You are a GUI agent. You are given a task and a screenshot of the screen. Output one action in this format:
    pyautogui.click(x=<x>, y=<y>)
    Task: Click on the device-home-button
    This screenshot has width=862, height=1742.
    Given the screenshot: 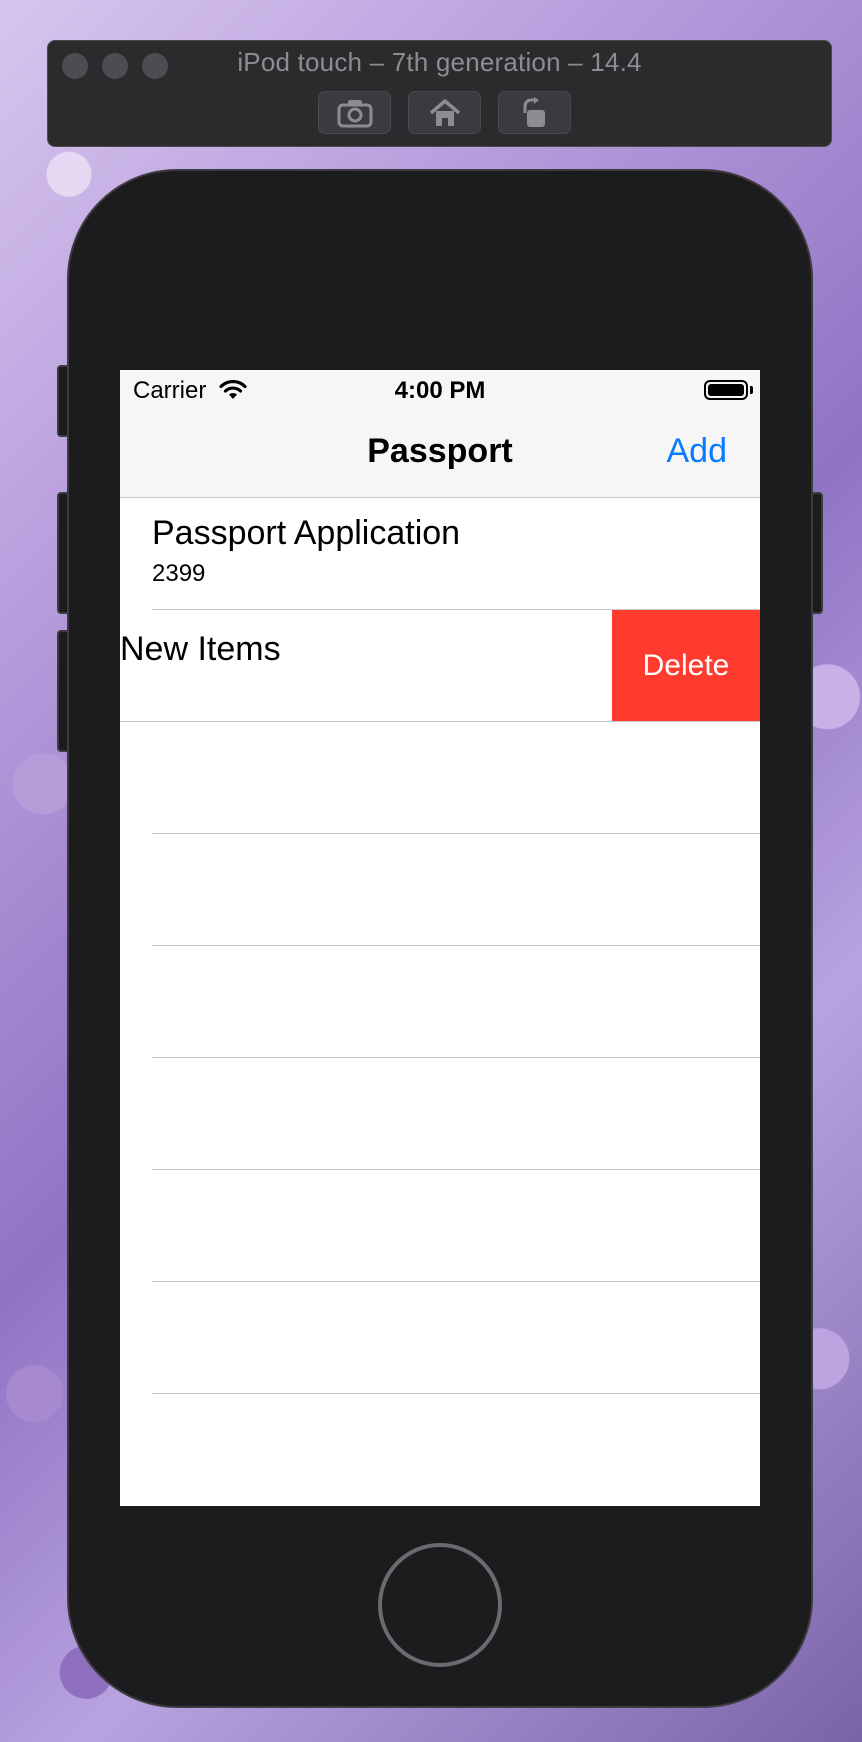 What is the action you would take?
    pyautogui.click(x=440, y=1605)
    